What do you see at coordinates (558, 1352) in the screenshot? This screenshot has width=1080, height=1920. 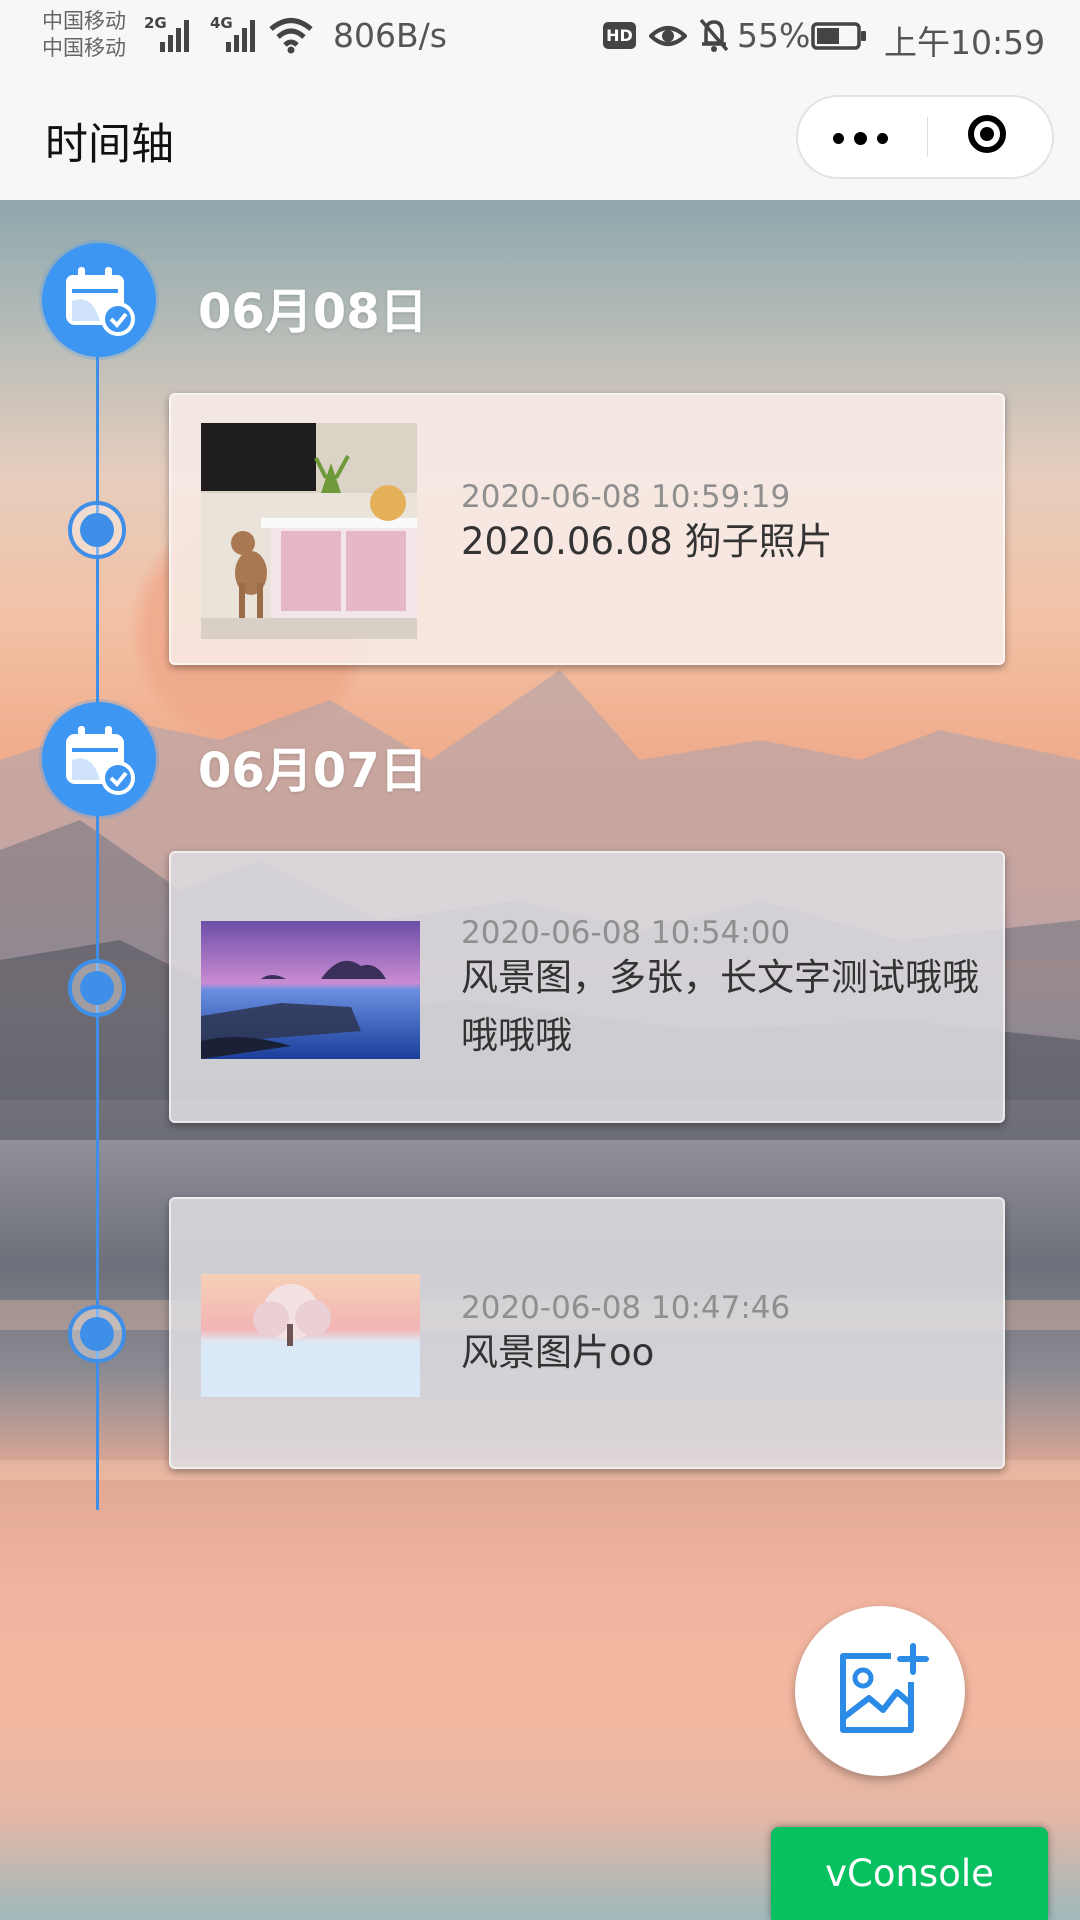 I see `entry-text: 风景图片oo` at bounding box center [558, 1352].